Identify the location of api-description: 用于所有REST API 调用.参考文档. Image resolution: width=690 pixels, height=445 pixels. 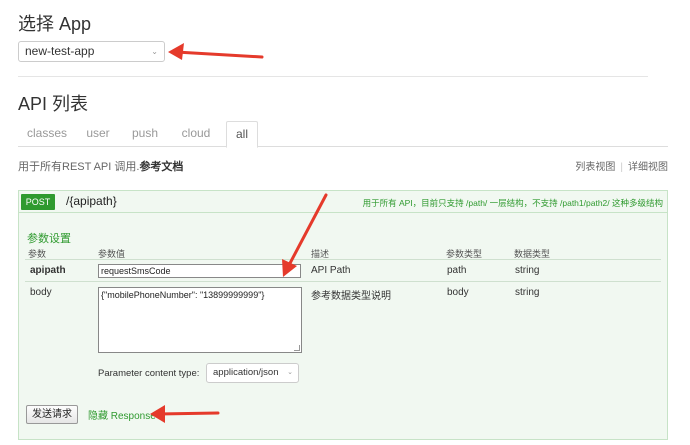
(100, 166).